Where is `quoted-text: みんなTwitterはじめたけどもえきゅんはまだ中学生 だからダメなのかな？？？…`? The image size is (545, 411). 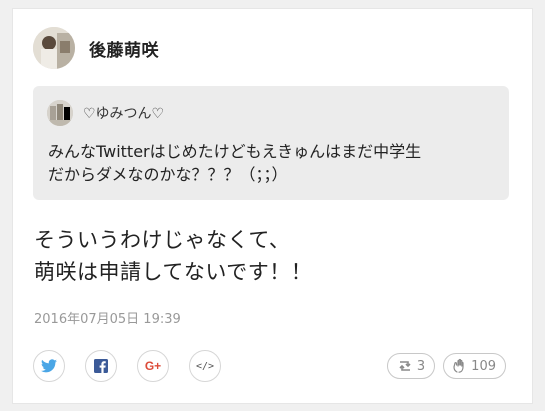 quoted-text: みんなTwitterはじめたけどもえきゅんはまだ中学生 だからダメなのかな？？？… is located at coordinates (273, 163).